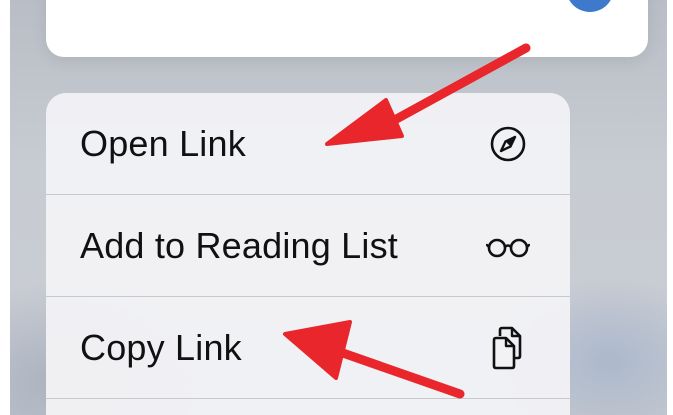 Image resolution: width=673 pixels, height=415 pixels. What do you see at coordinates (347, 28) in the screenshot?
I see `link-preview-card` at bounding box center [347, 28].